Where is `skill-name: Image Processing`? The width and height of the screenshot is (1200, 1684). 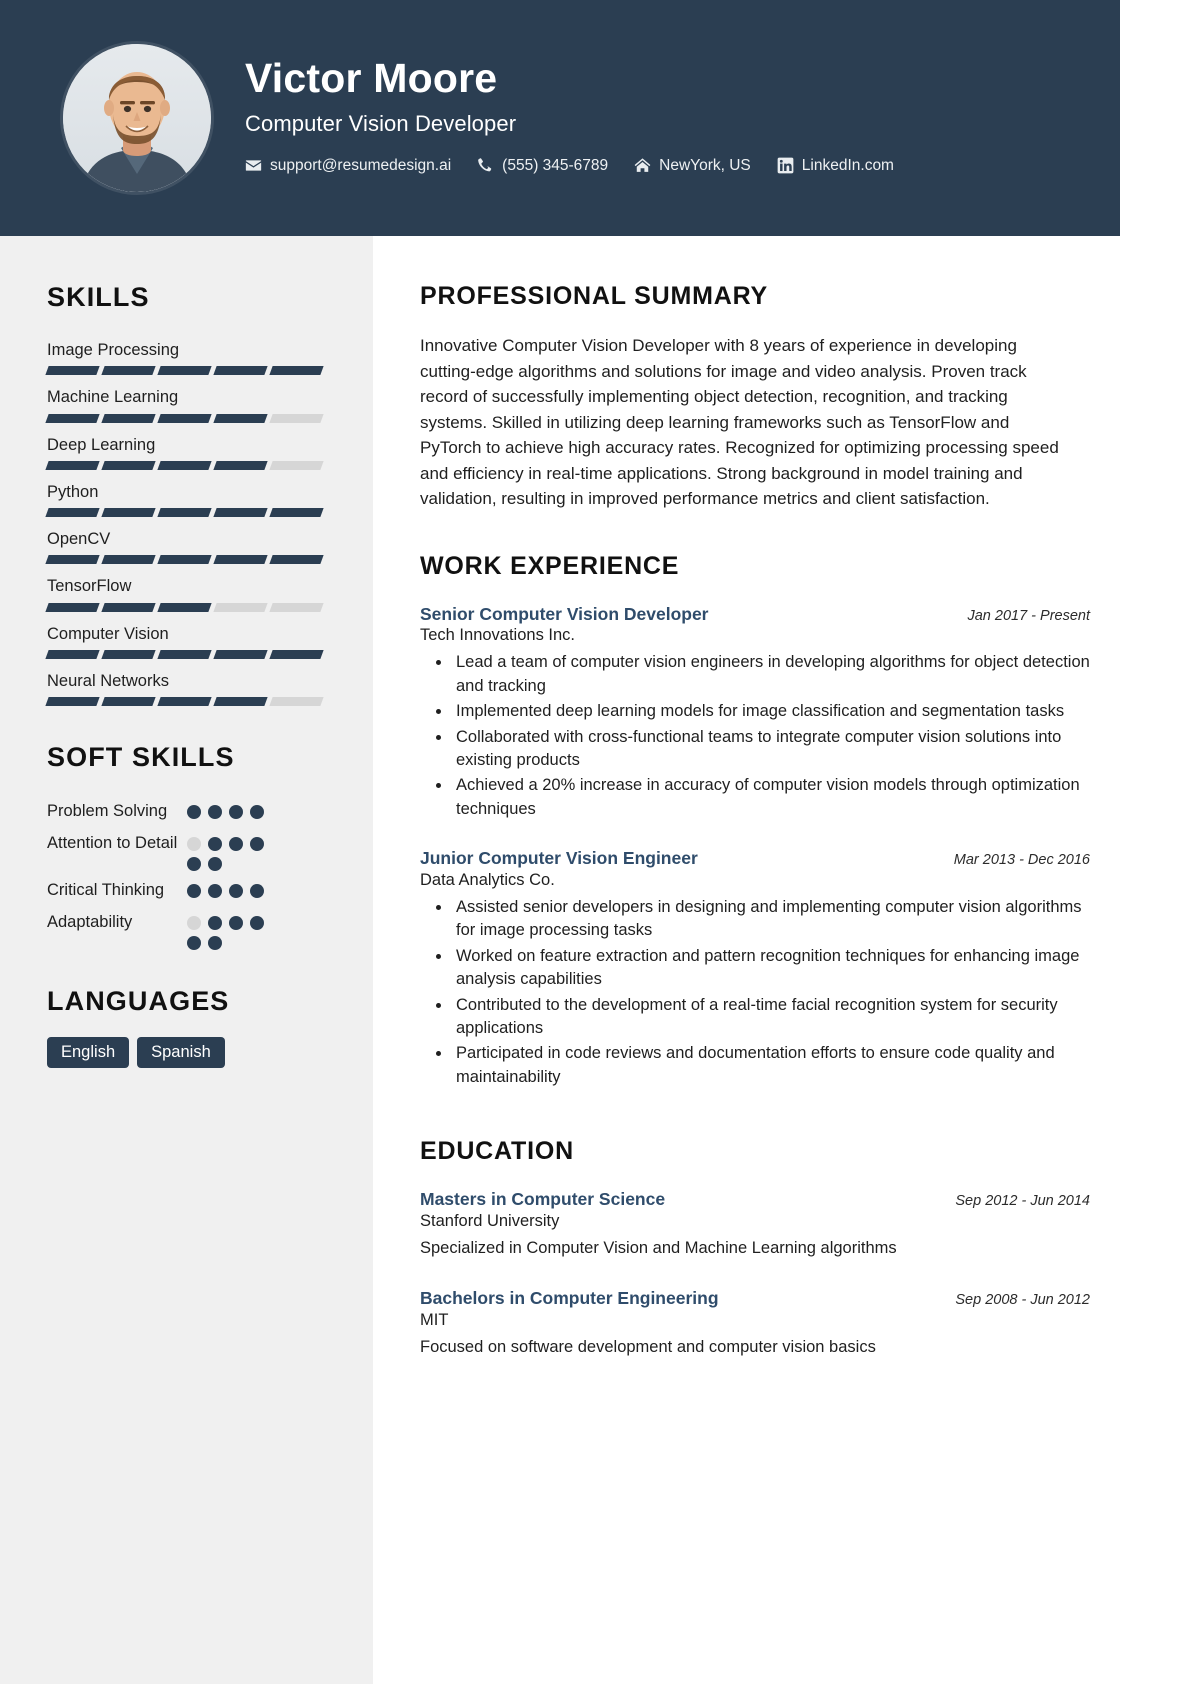 skill-name: Image Processing is located at coordinates (113, 350).